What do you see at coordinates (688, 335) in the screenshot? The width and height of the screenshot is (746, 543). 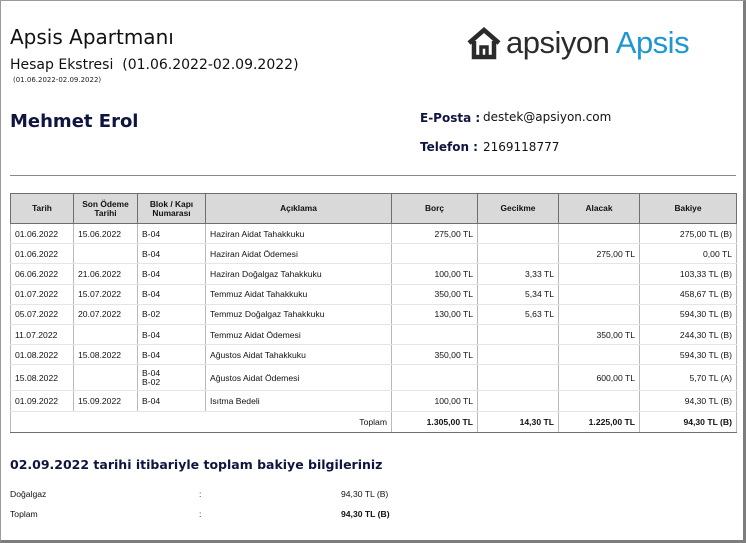 I see `row-balance: 244,30 TL (B)` at bounding box center [688, 335].